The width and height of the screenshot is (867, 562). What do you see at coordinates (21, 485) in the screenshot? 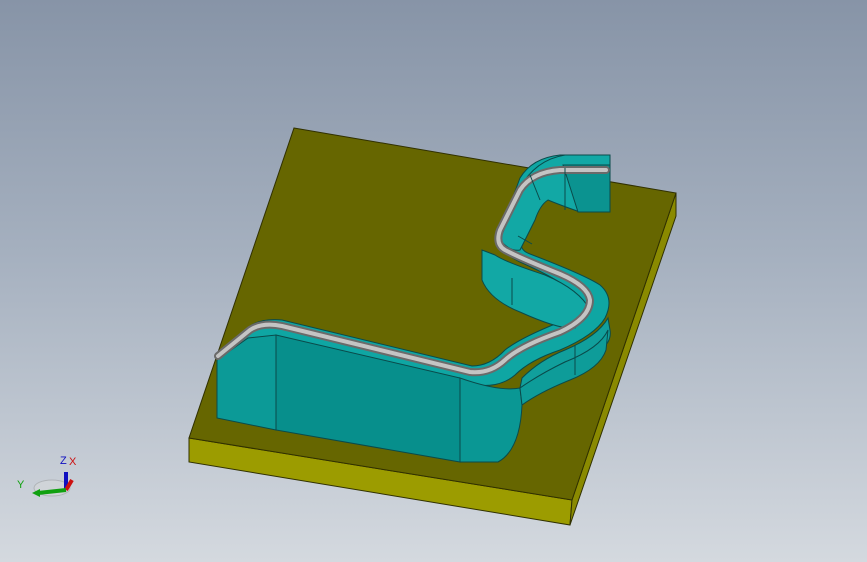
I see `triad-y-label: Y` at bounding box center [21, 485].